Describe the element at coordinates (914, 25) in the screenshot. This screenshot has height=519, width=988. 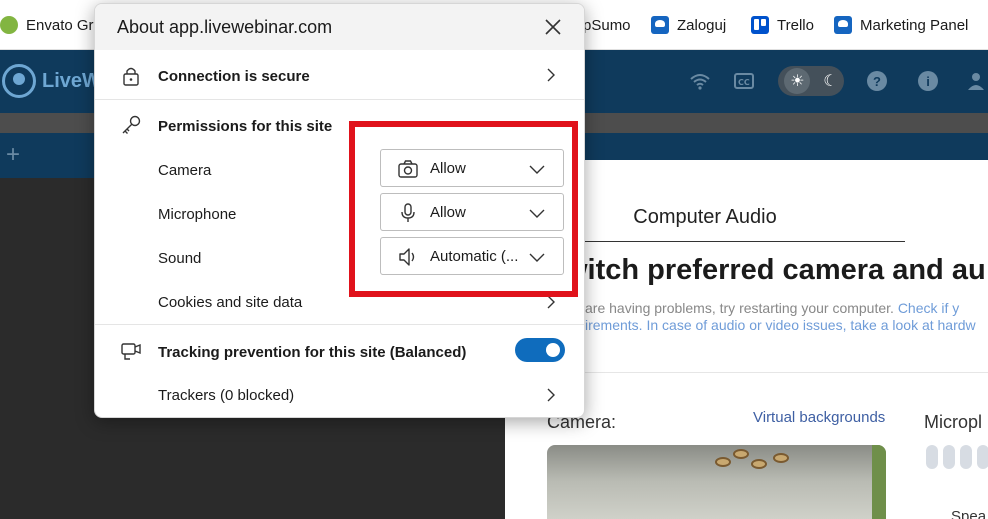
I see `bookmark-label: Marketing Panel` at that location.